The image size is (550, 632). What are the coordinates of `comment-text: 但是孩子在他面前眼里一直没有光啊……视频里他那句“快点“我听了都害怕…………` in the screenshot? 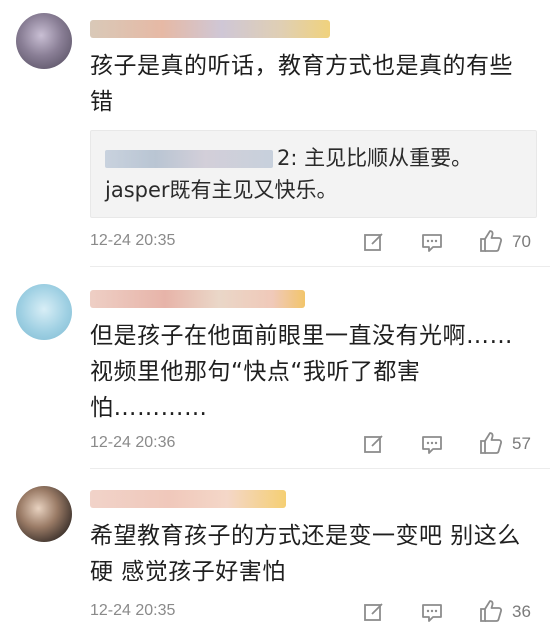 It's located at (301, 372).